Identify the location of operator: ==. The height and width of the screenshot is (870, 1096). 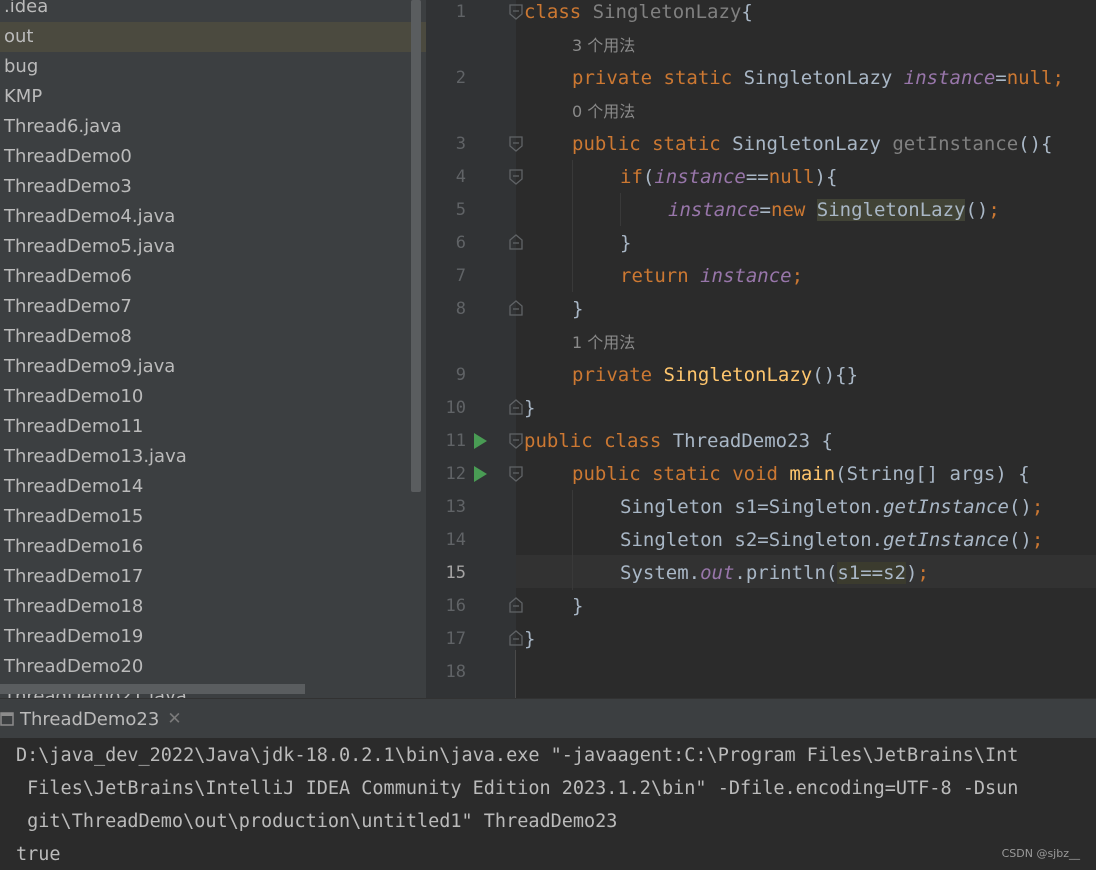
(757, 177).